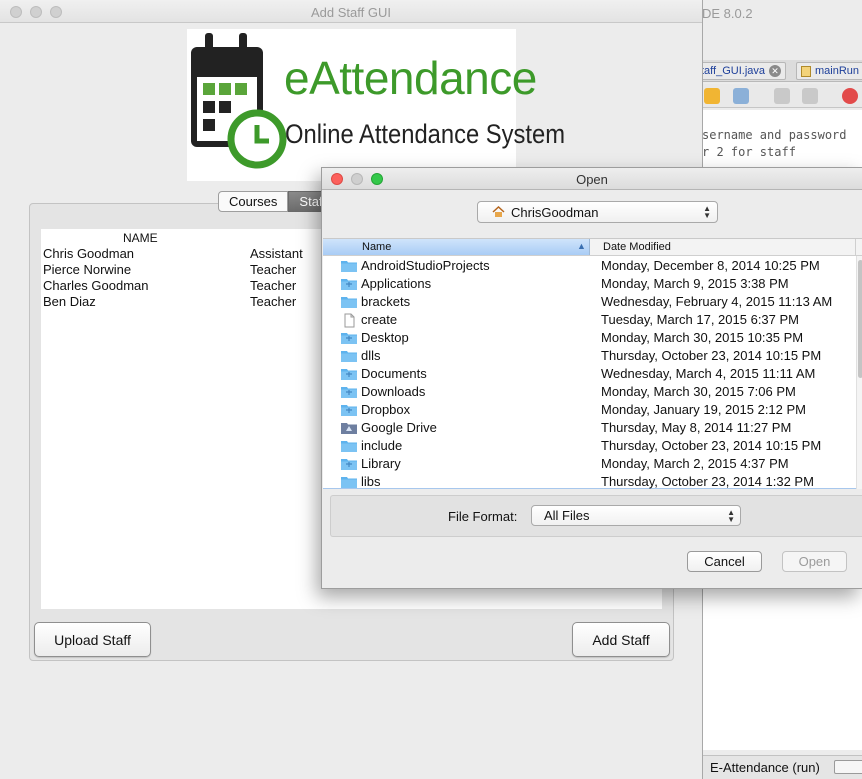 The image size is (862, 779). I want to click on applications-folder-icon, so click(349, 283).